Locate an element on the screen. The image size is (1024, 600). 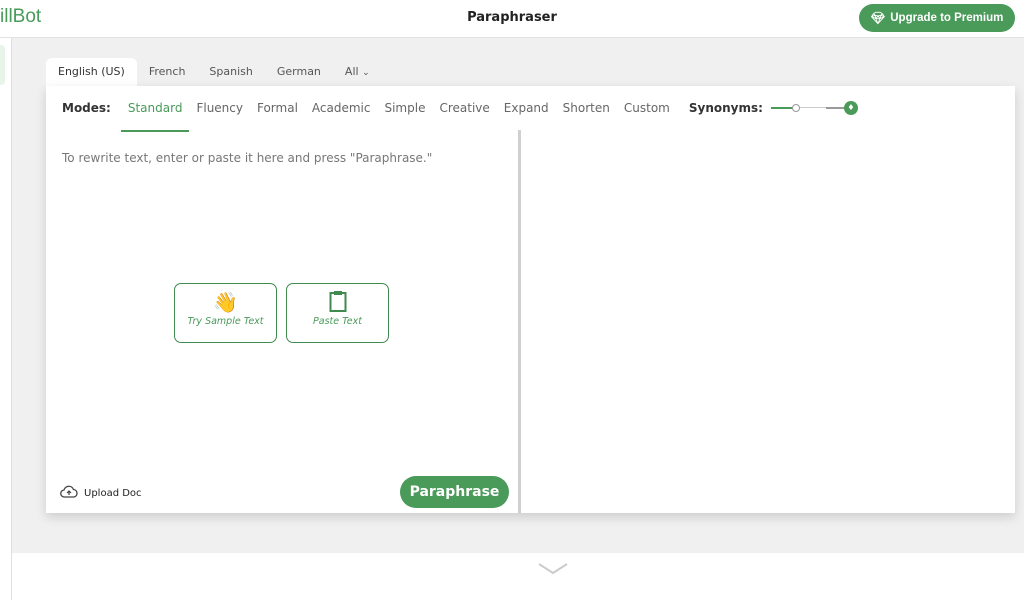
synonyms-label: Synonyms: is located at coordinates (725, 108).